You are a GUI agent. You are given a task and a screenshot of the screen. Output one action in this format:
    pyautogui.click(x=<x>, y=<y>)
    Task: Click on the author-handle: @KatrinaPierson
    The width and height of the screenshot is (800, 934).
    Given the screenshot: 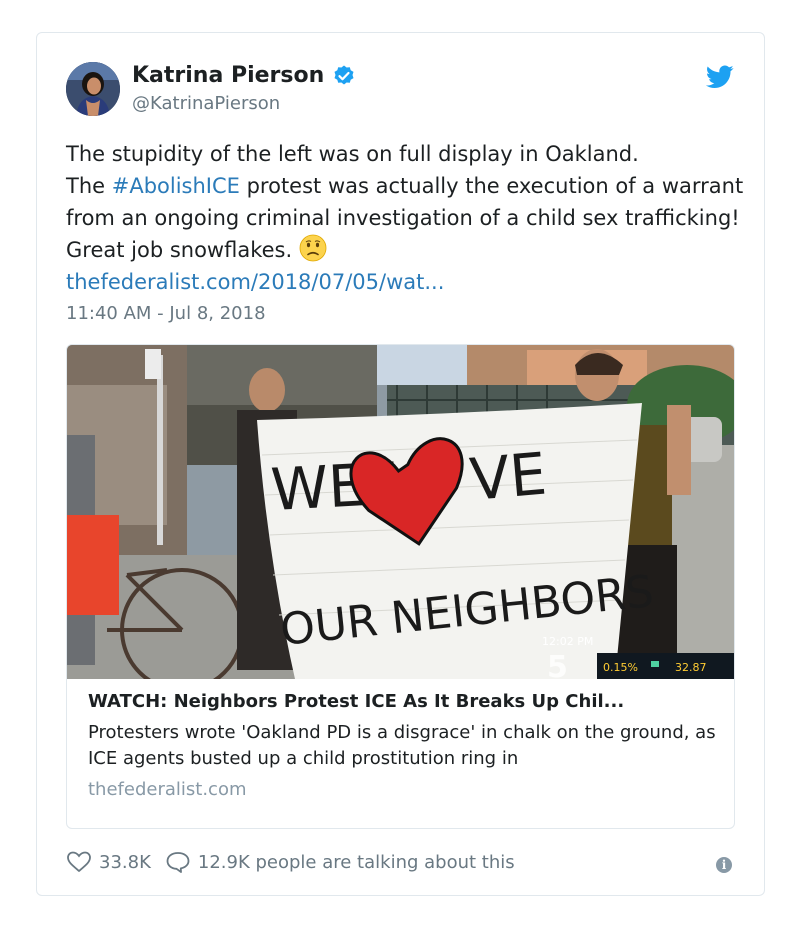 What is the action you would take?
    pyautogui.click(x=206, y=103)
    